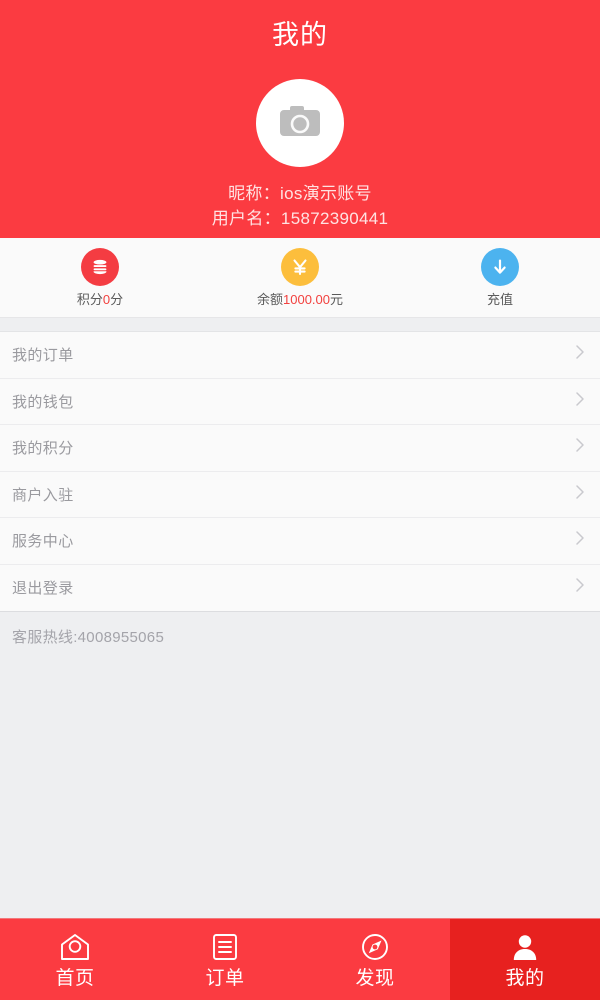 The height and width of the screenshot is (1000, 600). What do you see at coordinates (300, 448) in the screenshot?
I see `menu-item-my-points: 我的积分` at bounding box center [300, 448].